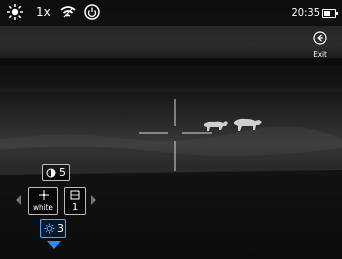 This screenshot has width=342, height=259. I want to click on color-mode-button: white, so click(43, 201).